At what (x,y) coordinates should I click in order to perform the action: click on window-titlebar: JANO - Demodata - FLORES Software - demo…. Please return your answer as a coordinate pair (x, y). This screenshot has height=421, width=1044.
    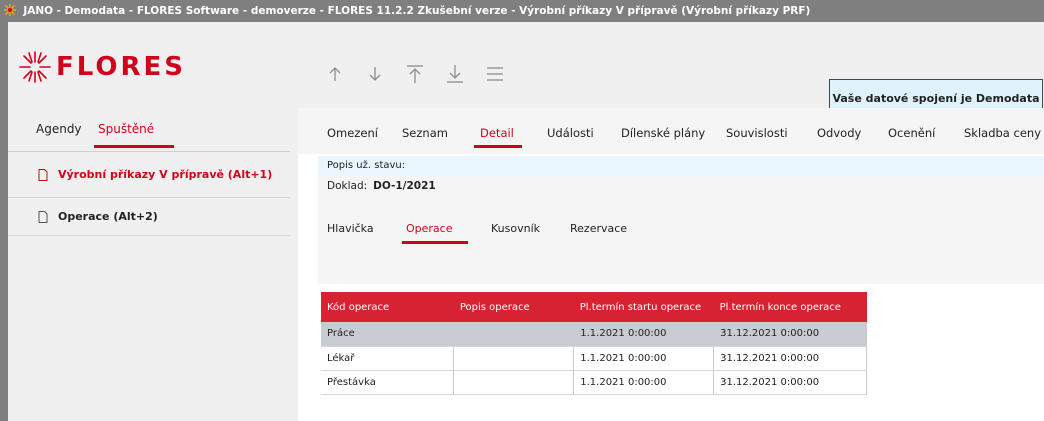
    Looking at the image, I should click on (522, 11).